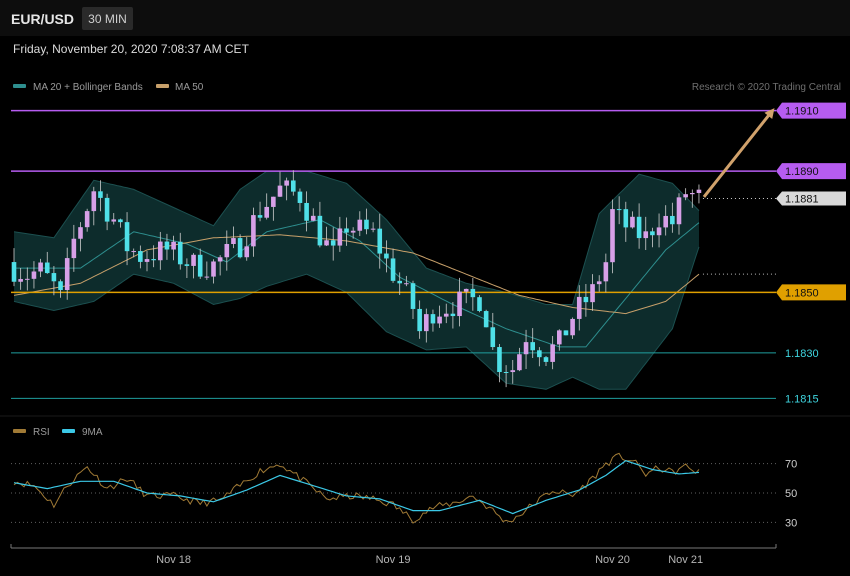 Image resolution: width=850 pixels, height=576 pixels. Describe the element at coordinates (393, 555) in the screenshot. I see `x-axis: Nov 18 Nov 19 Nov 20 Nov 21` at that location.